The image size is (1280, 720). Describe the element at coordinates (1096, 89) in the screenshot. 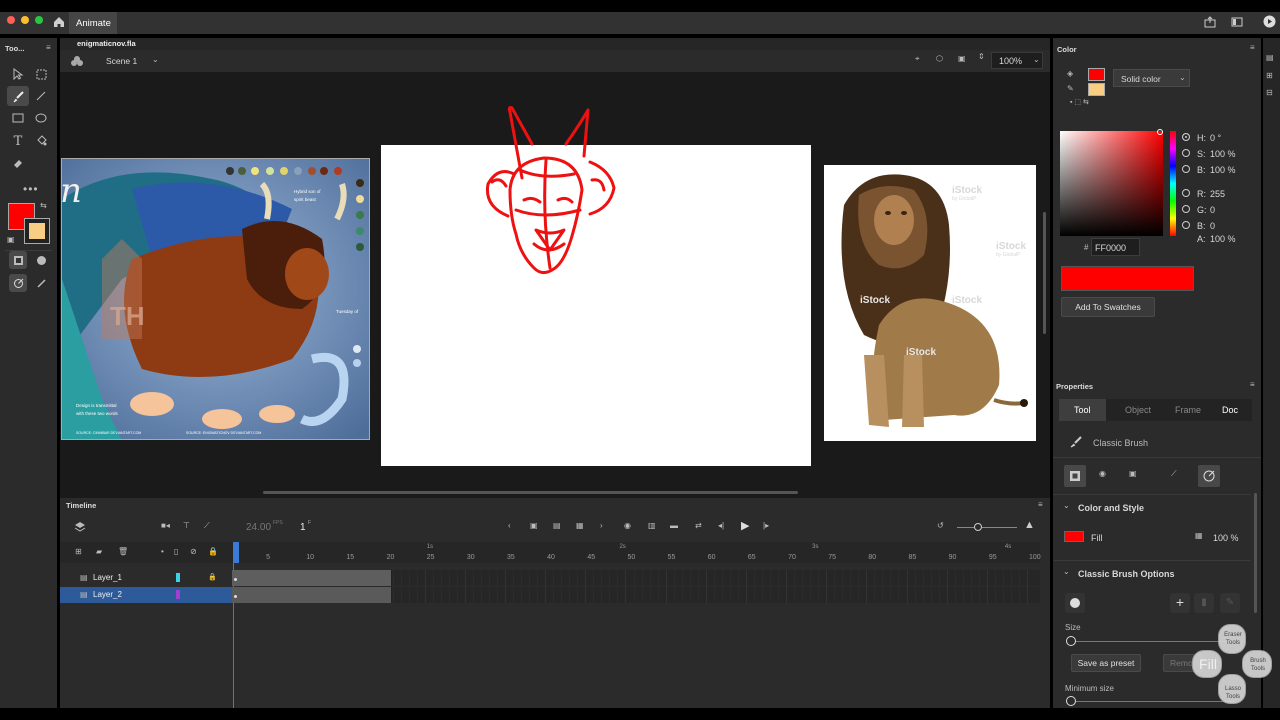

I see `stroke-color-swatch` at that location.